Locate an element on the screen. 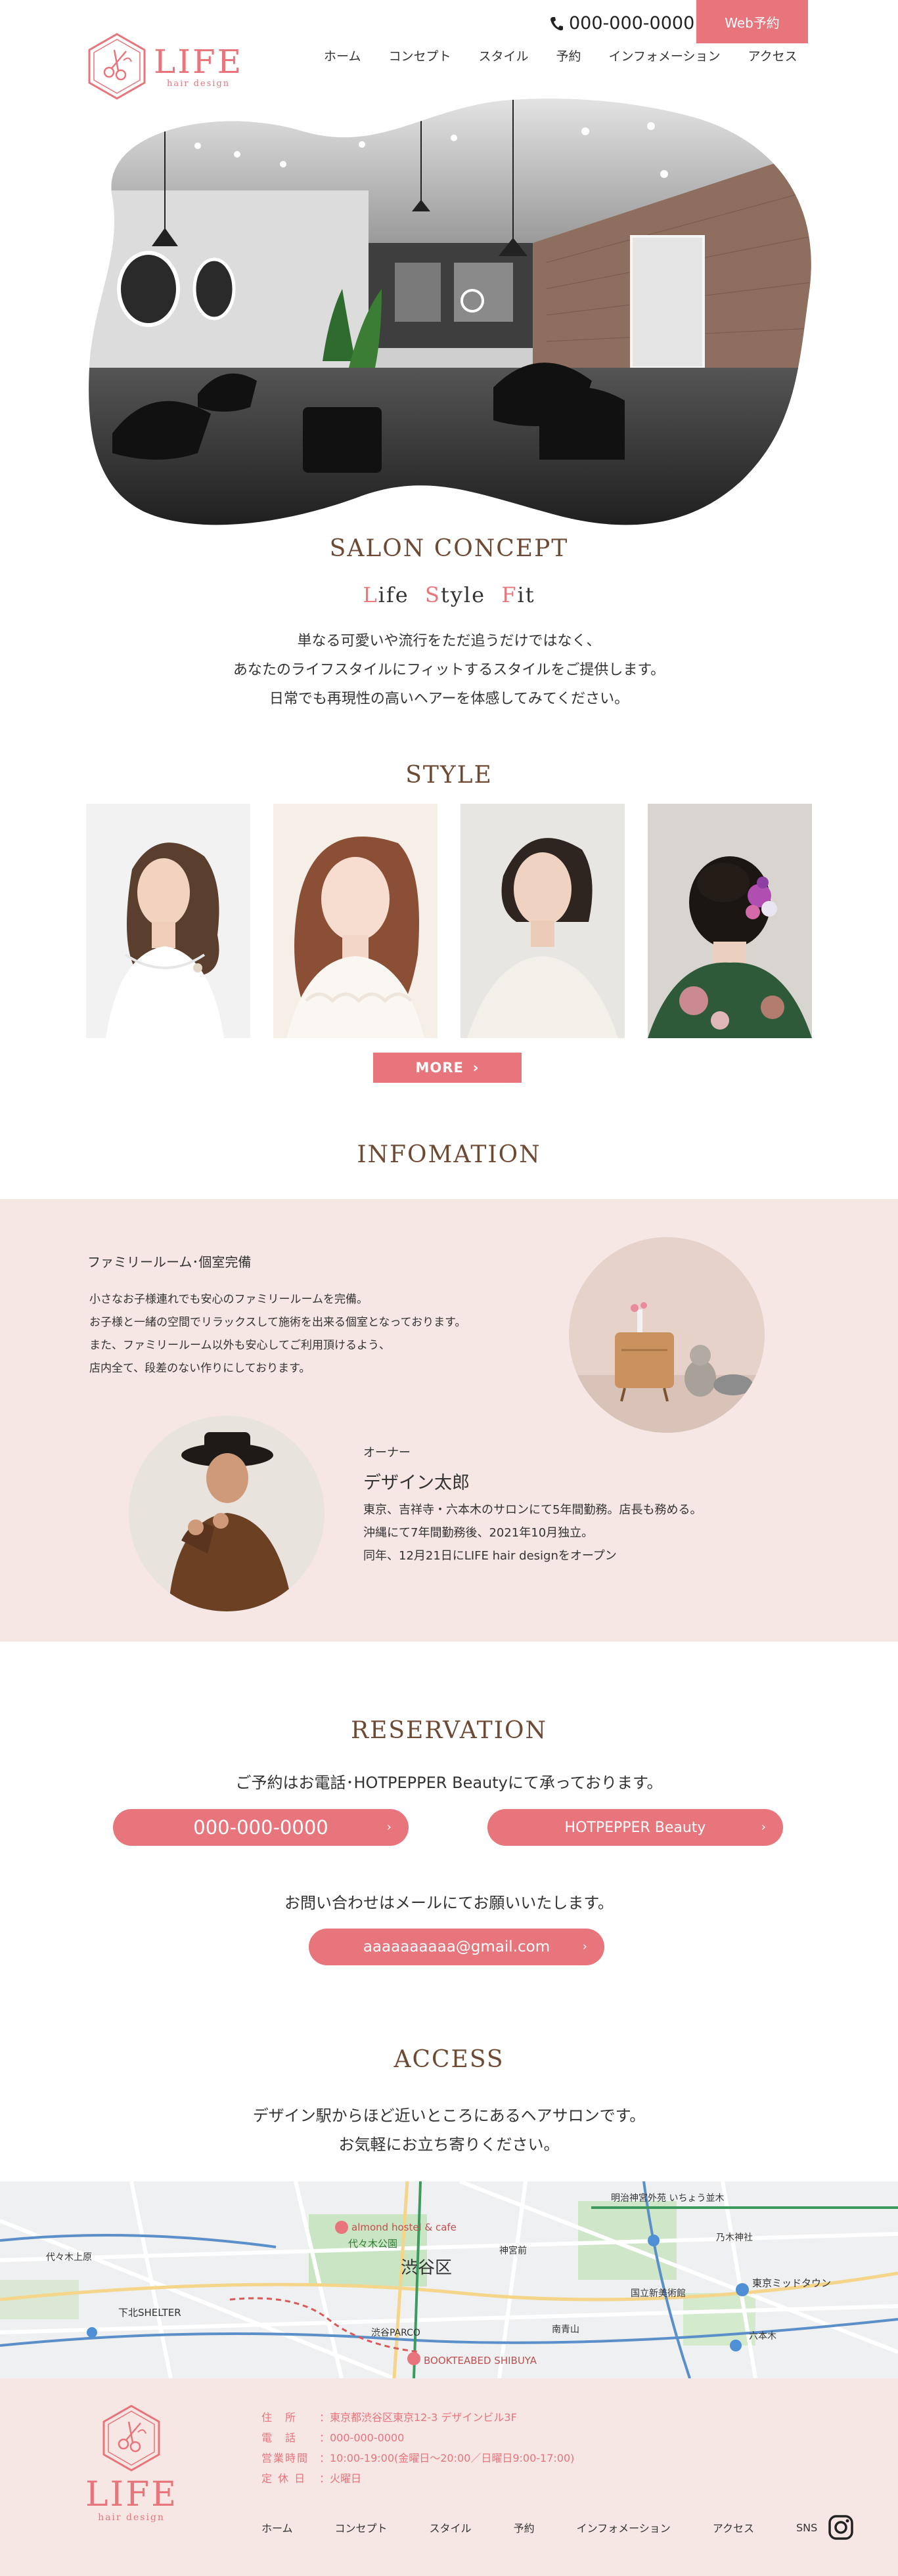 The height and width of the screenshot is (2576, 898). nav-home: ホーム is located at coordinates (342, 55).